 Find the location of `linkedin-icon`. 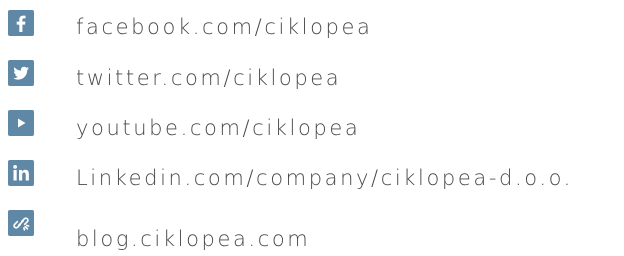

linkedin-icon is located at coordinates (21, 173).